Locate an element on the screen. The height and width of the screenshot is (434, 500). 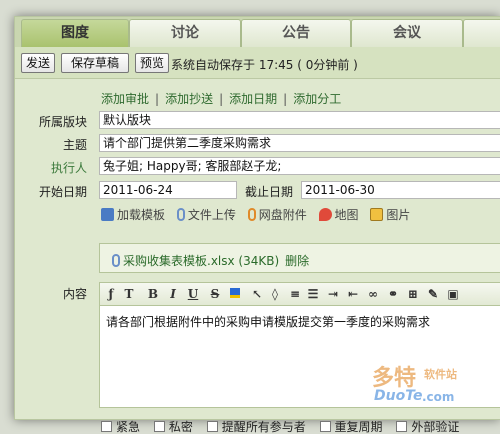
attachment-list: 采购收集表模板.xlsx (34KB) 删除 is located at coordinates (299, 258).